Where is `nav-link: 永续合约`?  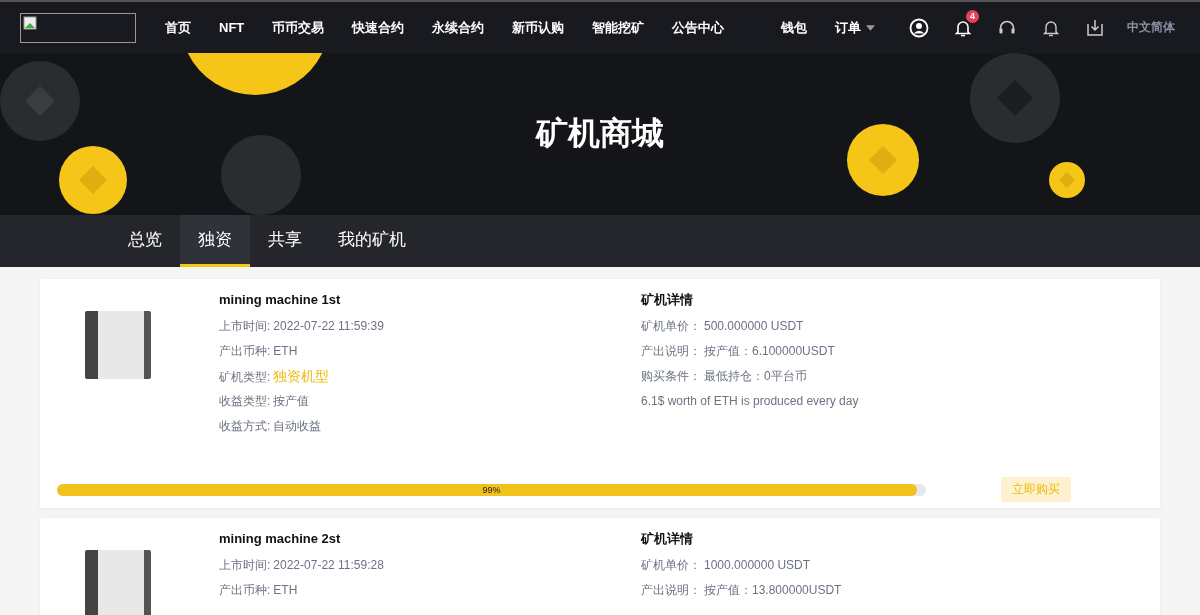 nav-link: 永续合约 is located at coordinates (458, 27).